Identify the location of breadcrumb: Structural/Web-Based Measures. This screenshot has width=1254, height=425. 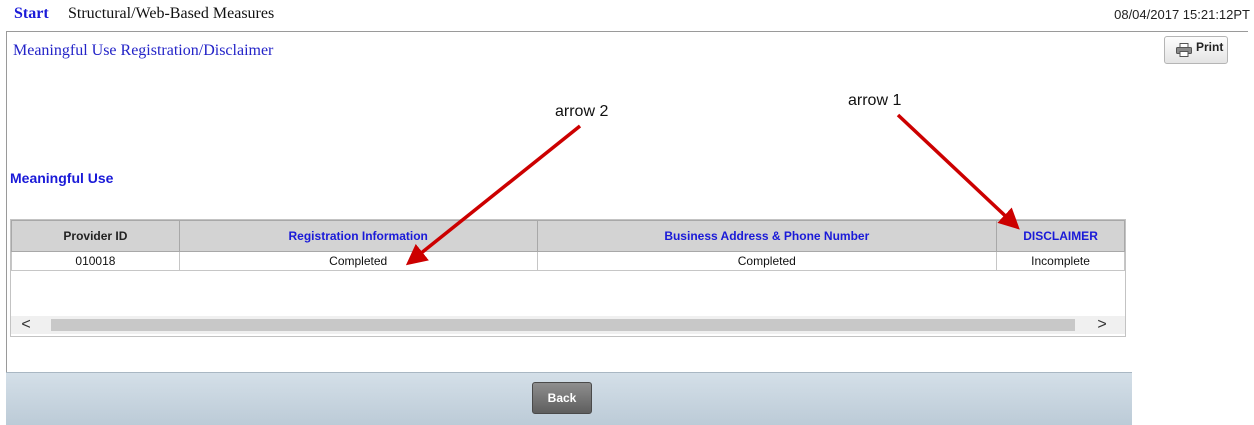
(171, 13).